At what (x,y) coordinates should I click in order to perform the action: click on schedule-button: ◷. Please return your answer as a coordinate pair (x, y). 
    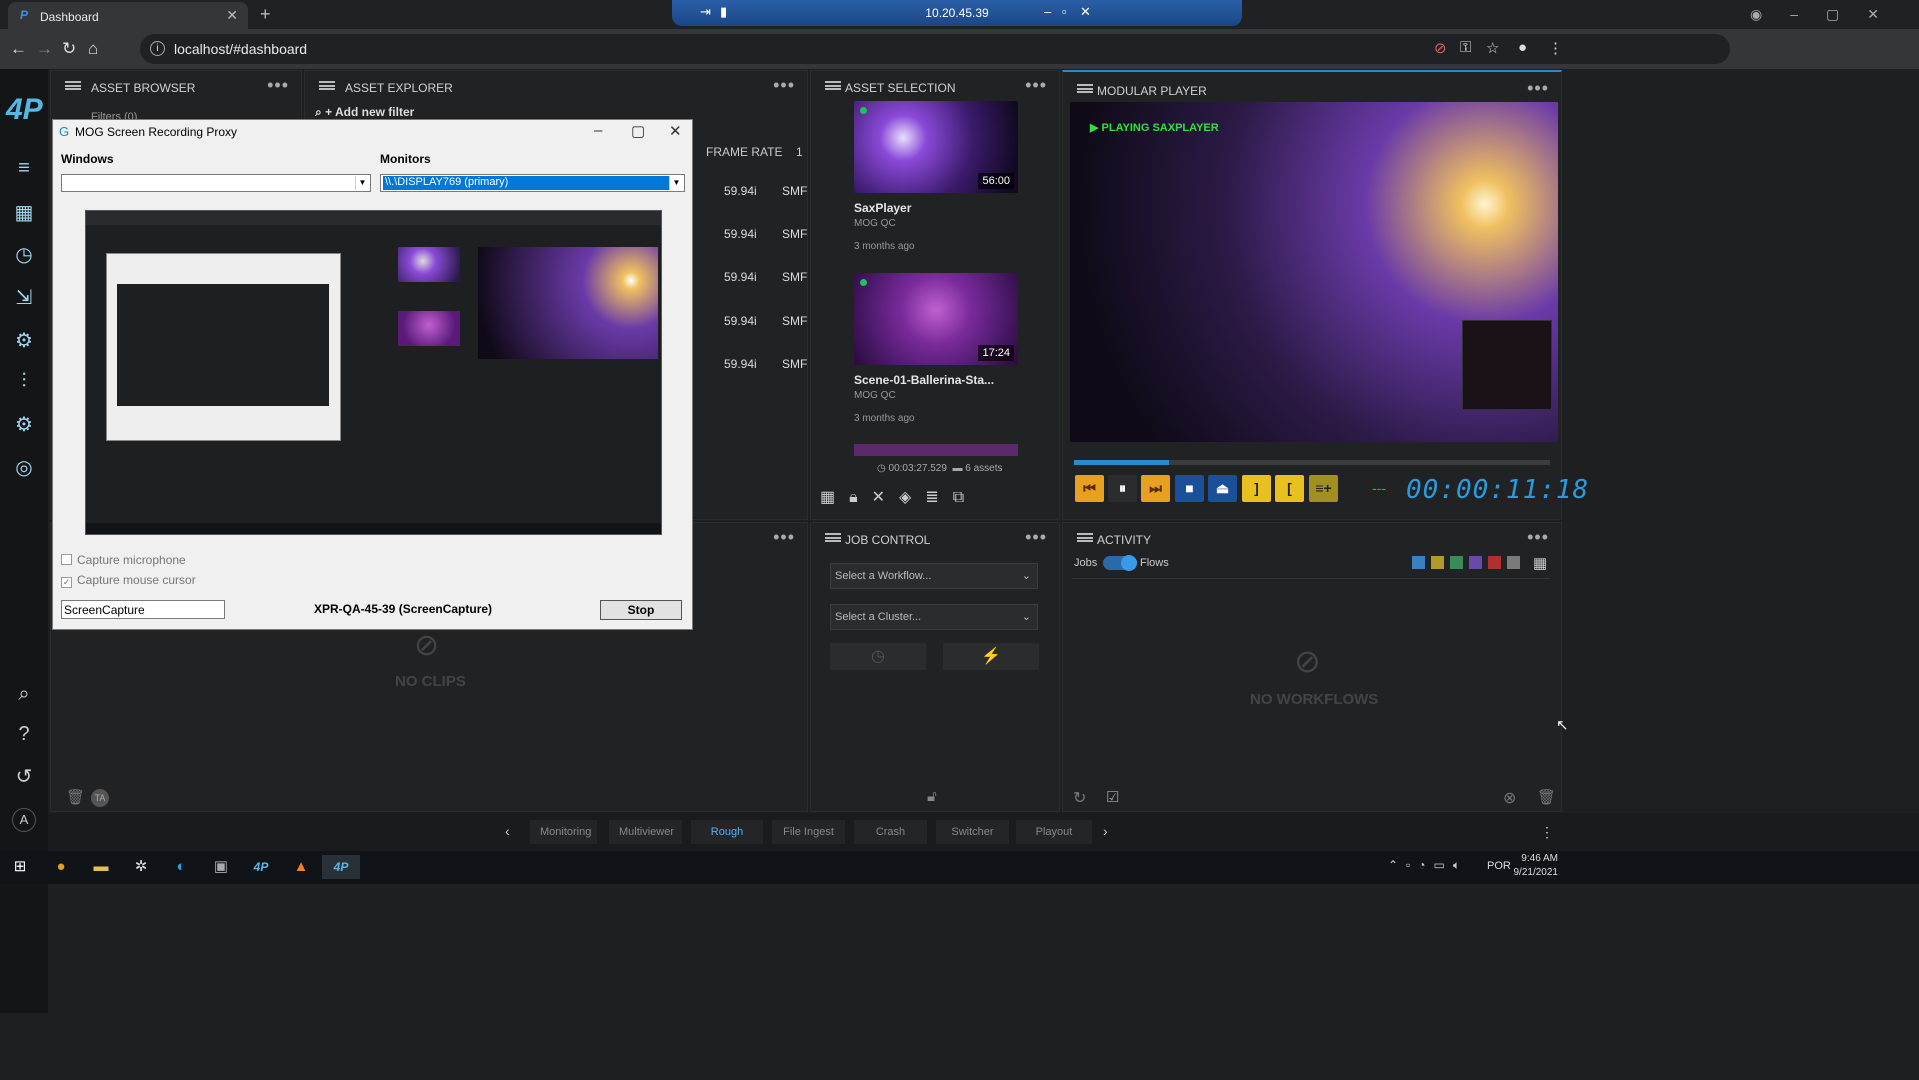
    Looking at the image, I should click on (878, 656).